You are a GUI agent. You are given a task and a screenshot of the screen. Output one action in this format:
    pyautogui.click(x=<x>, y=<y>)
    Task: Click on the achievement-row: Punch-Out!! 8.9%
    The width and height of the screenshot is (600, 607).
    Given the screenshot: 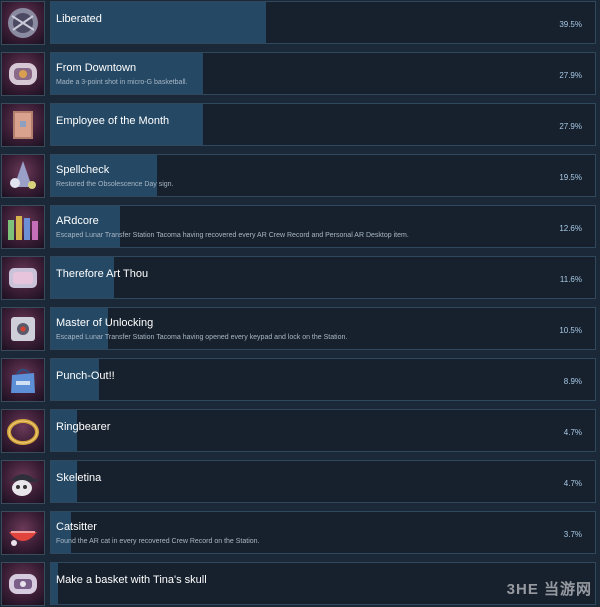 What is the action you would take?
    pyautogui.click(x=300, y=380)
    